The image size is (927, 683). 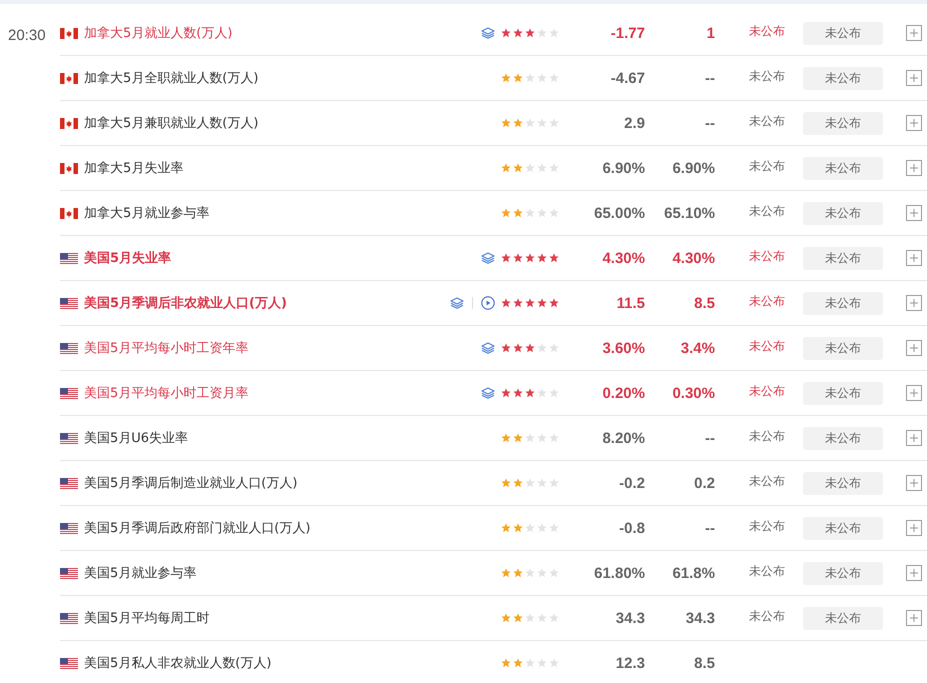 I want to click on indicator-name: 美国5月失业率, so click(x=128, y=258).